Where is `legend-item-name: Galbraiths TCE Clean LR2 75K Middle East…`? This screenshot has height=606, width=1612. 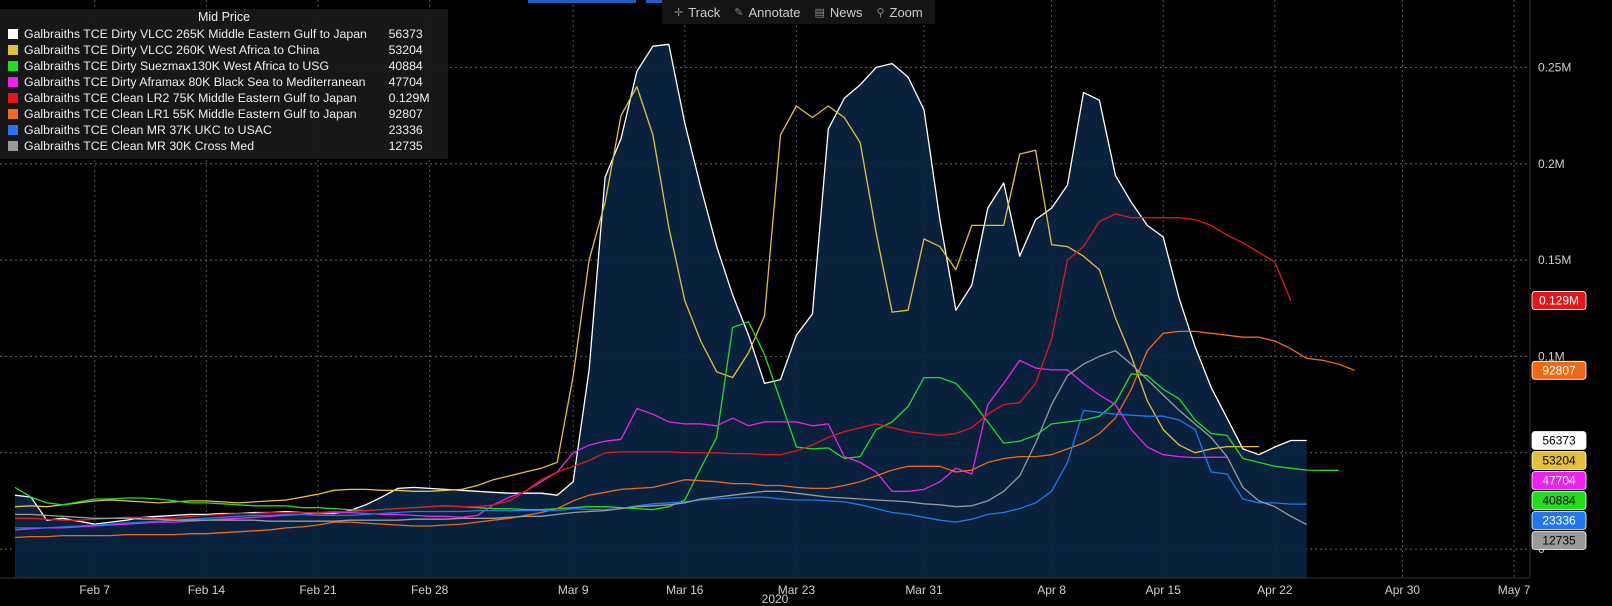 legend-item-name: Galbraiths TCE Clean LR2 75K Middle East… is located at coordinates (190, 98).